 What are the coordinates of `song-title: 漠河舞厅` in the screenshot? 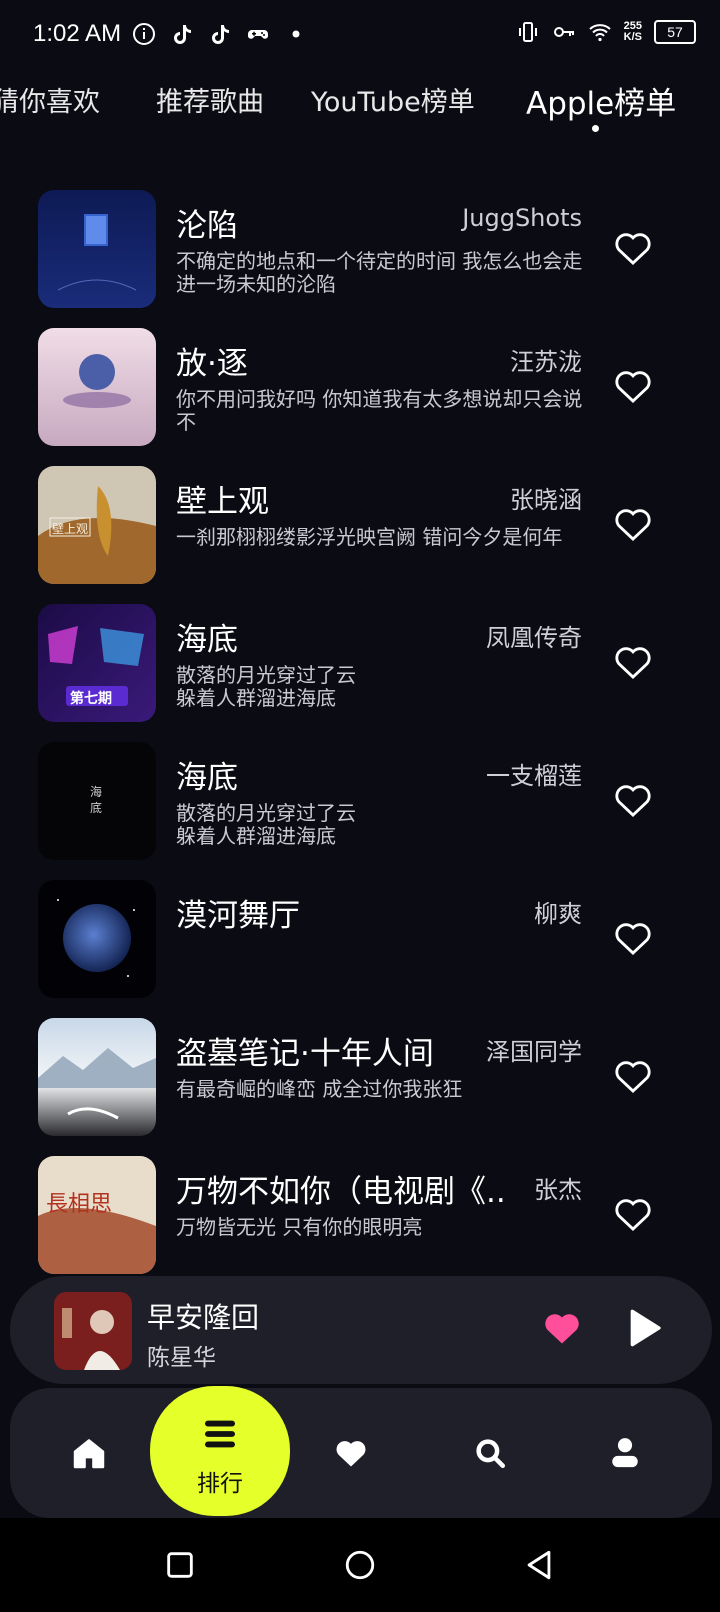 It's located at (238, 916).